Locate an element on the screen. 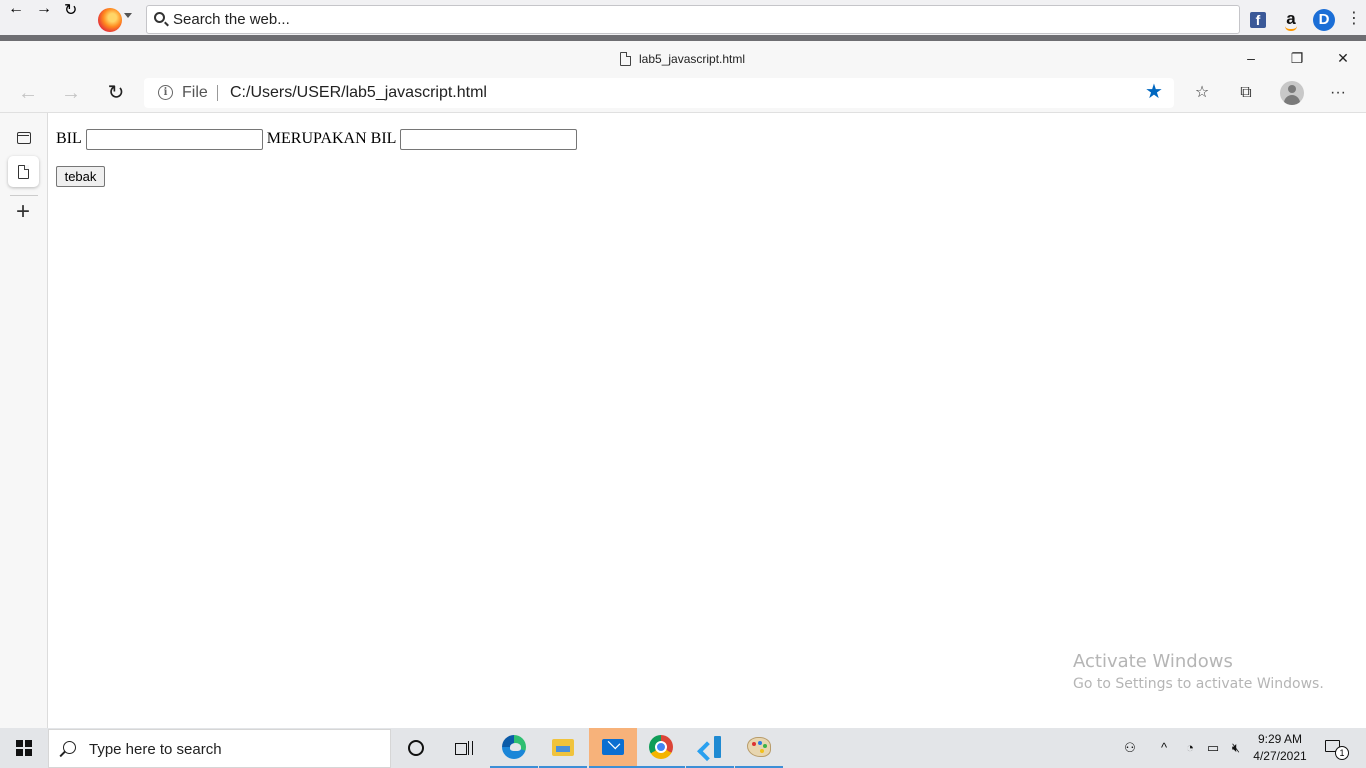 Image resolution: width=1366 pixels, height=768 pixels. minimize-button: – is located at coordinates (1251, 58).